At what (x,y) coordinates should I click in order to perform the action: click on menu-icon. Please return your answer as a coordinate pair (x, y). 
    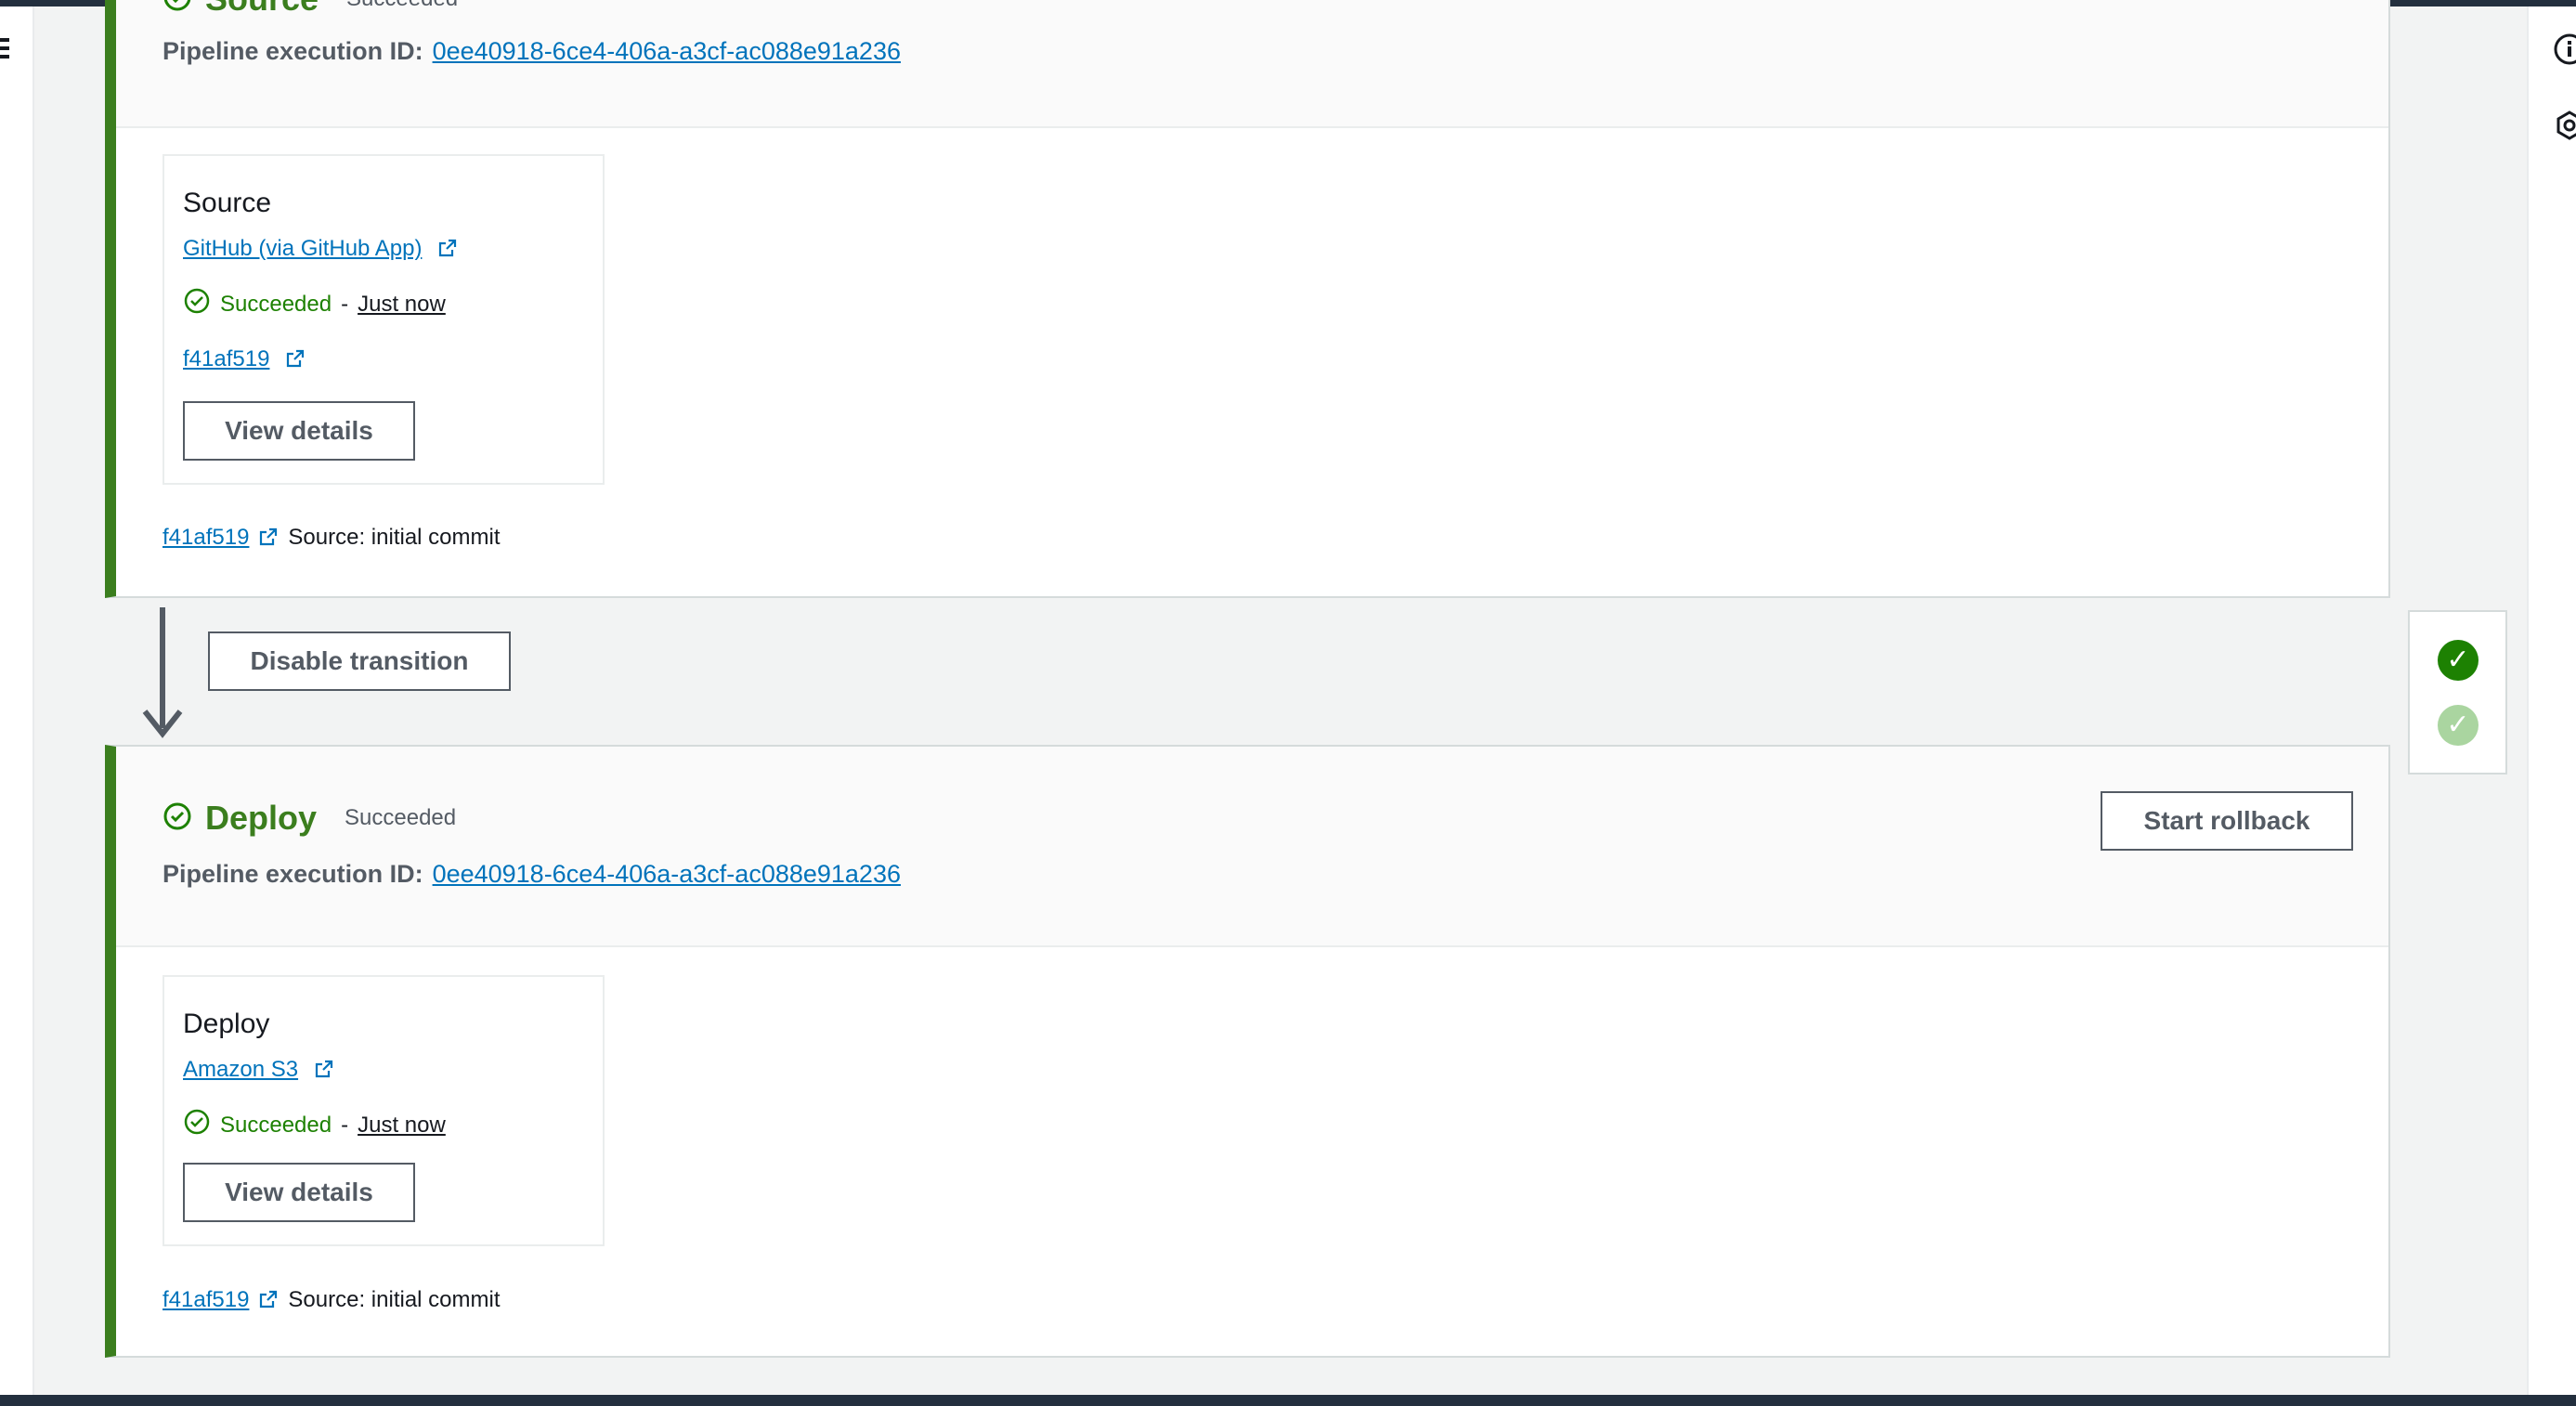
    Looking at the image, I should click on (4, 50).